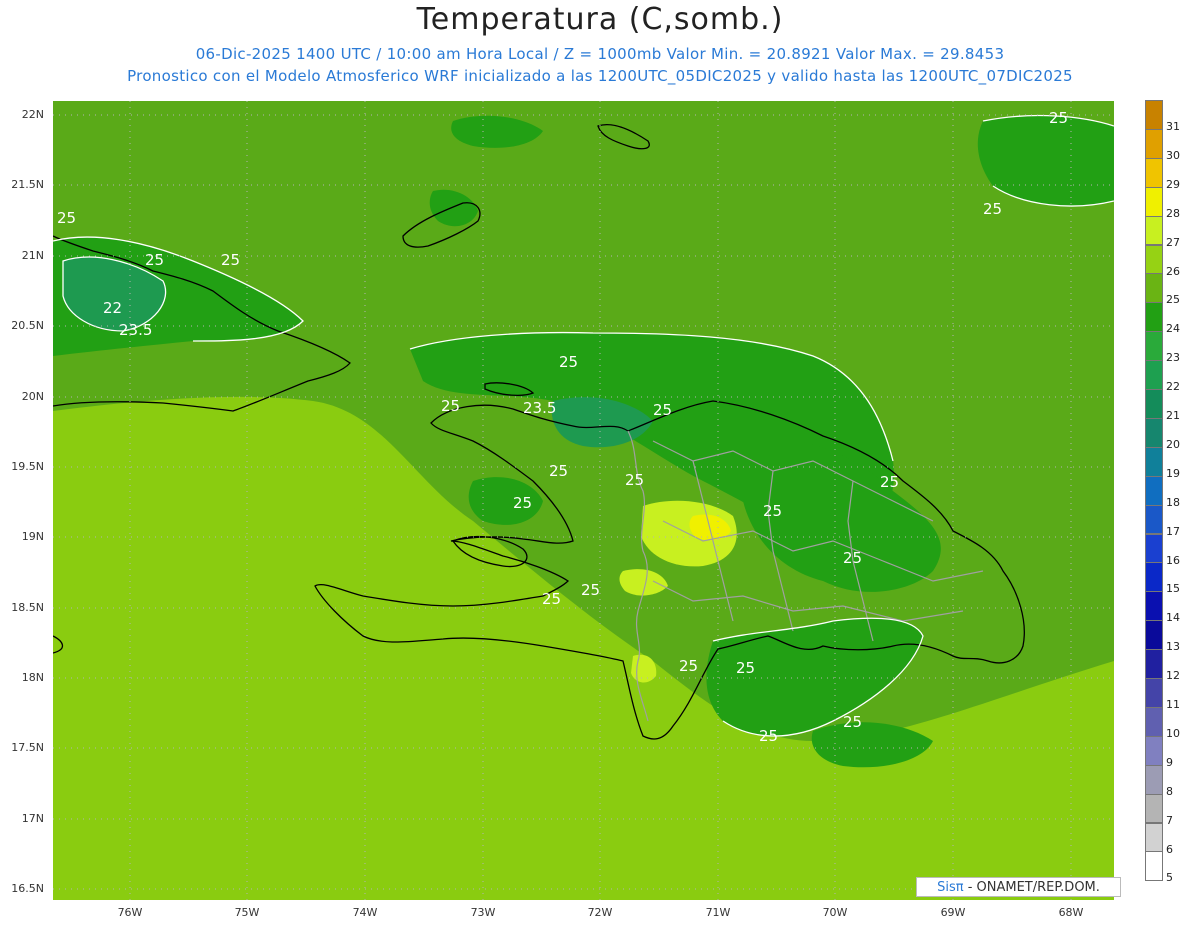  I want to click on lon-label: 75W, so click(247, 912).